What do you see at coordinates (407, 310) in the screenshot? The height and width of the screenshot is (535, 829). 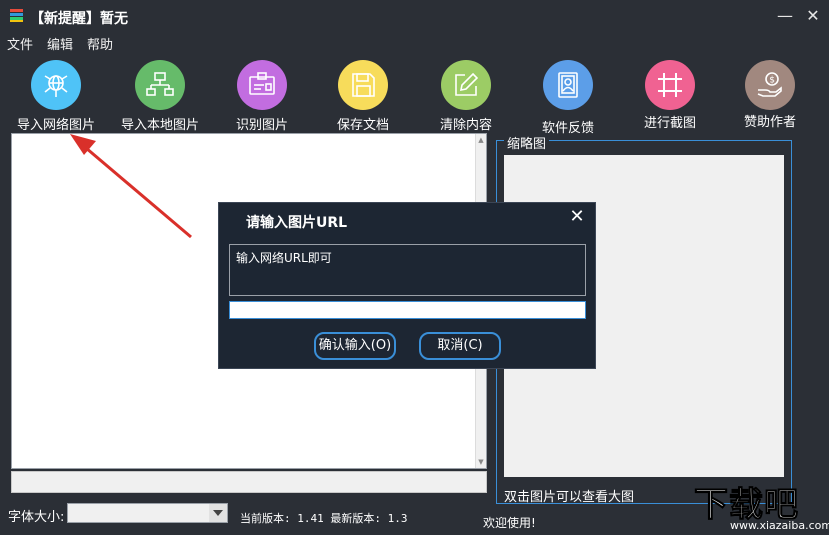 I see `url-input` at bounding box center [407, 310].